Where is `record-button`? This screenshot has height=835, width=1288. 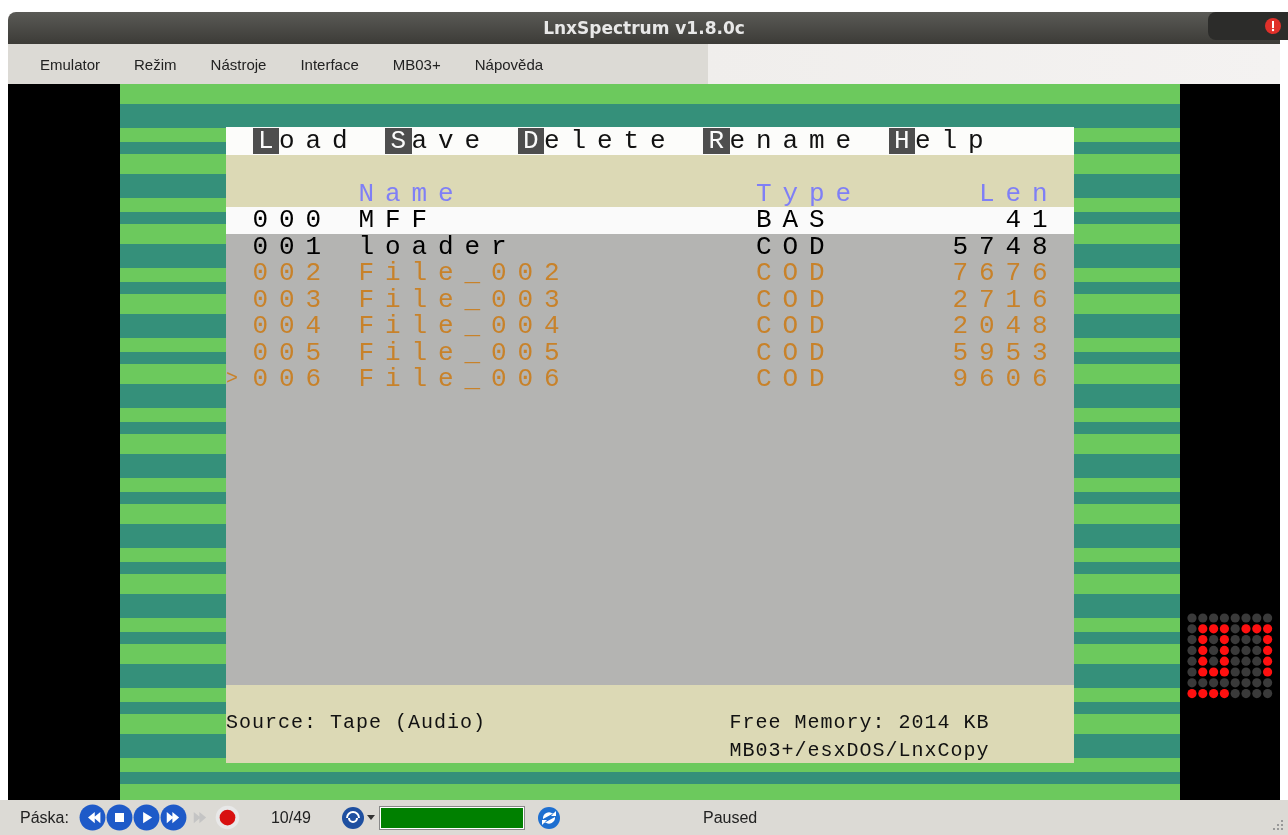
record-button is located at coordinates (227, 817).